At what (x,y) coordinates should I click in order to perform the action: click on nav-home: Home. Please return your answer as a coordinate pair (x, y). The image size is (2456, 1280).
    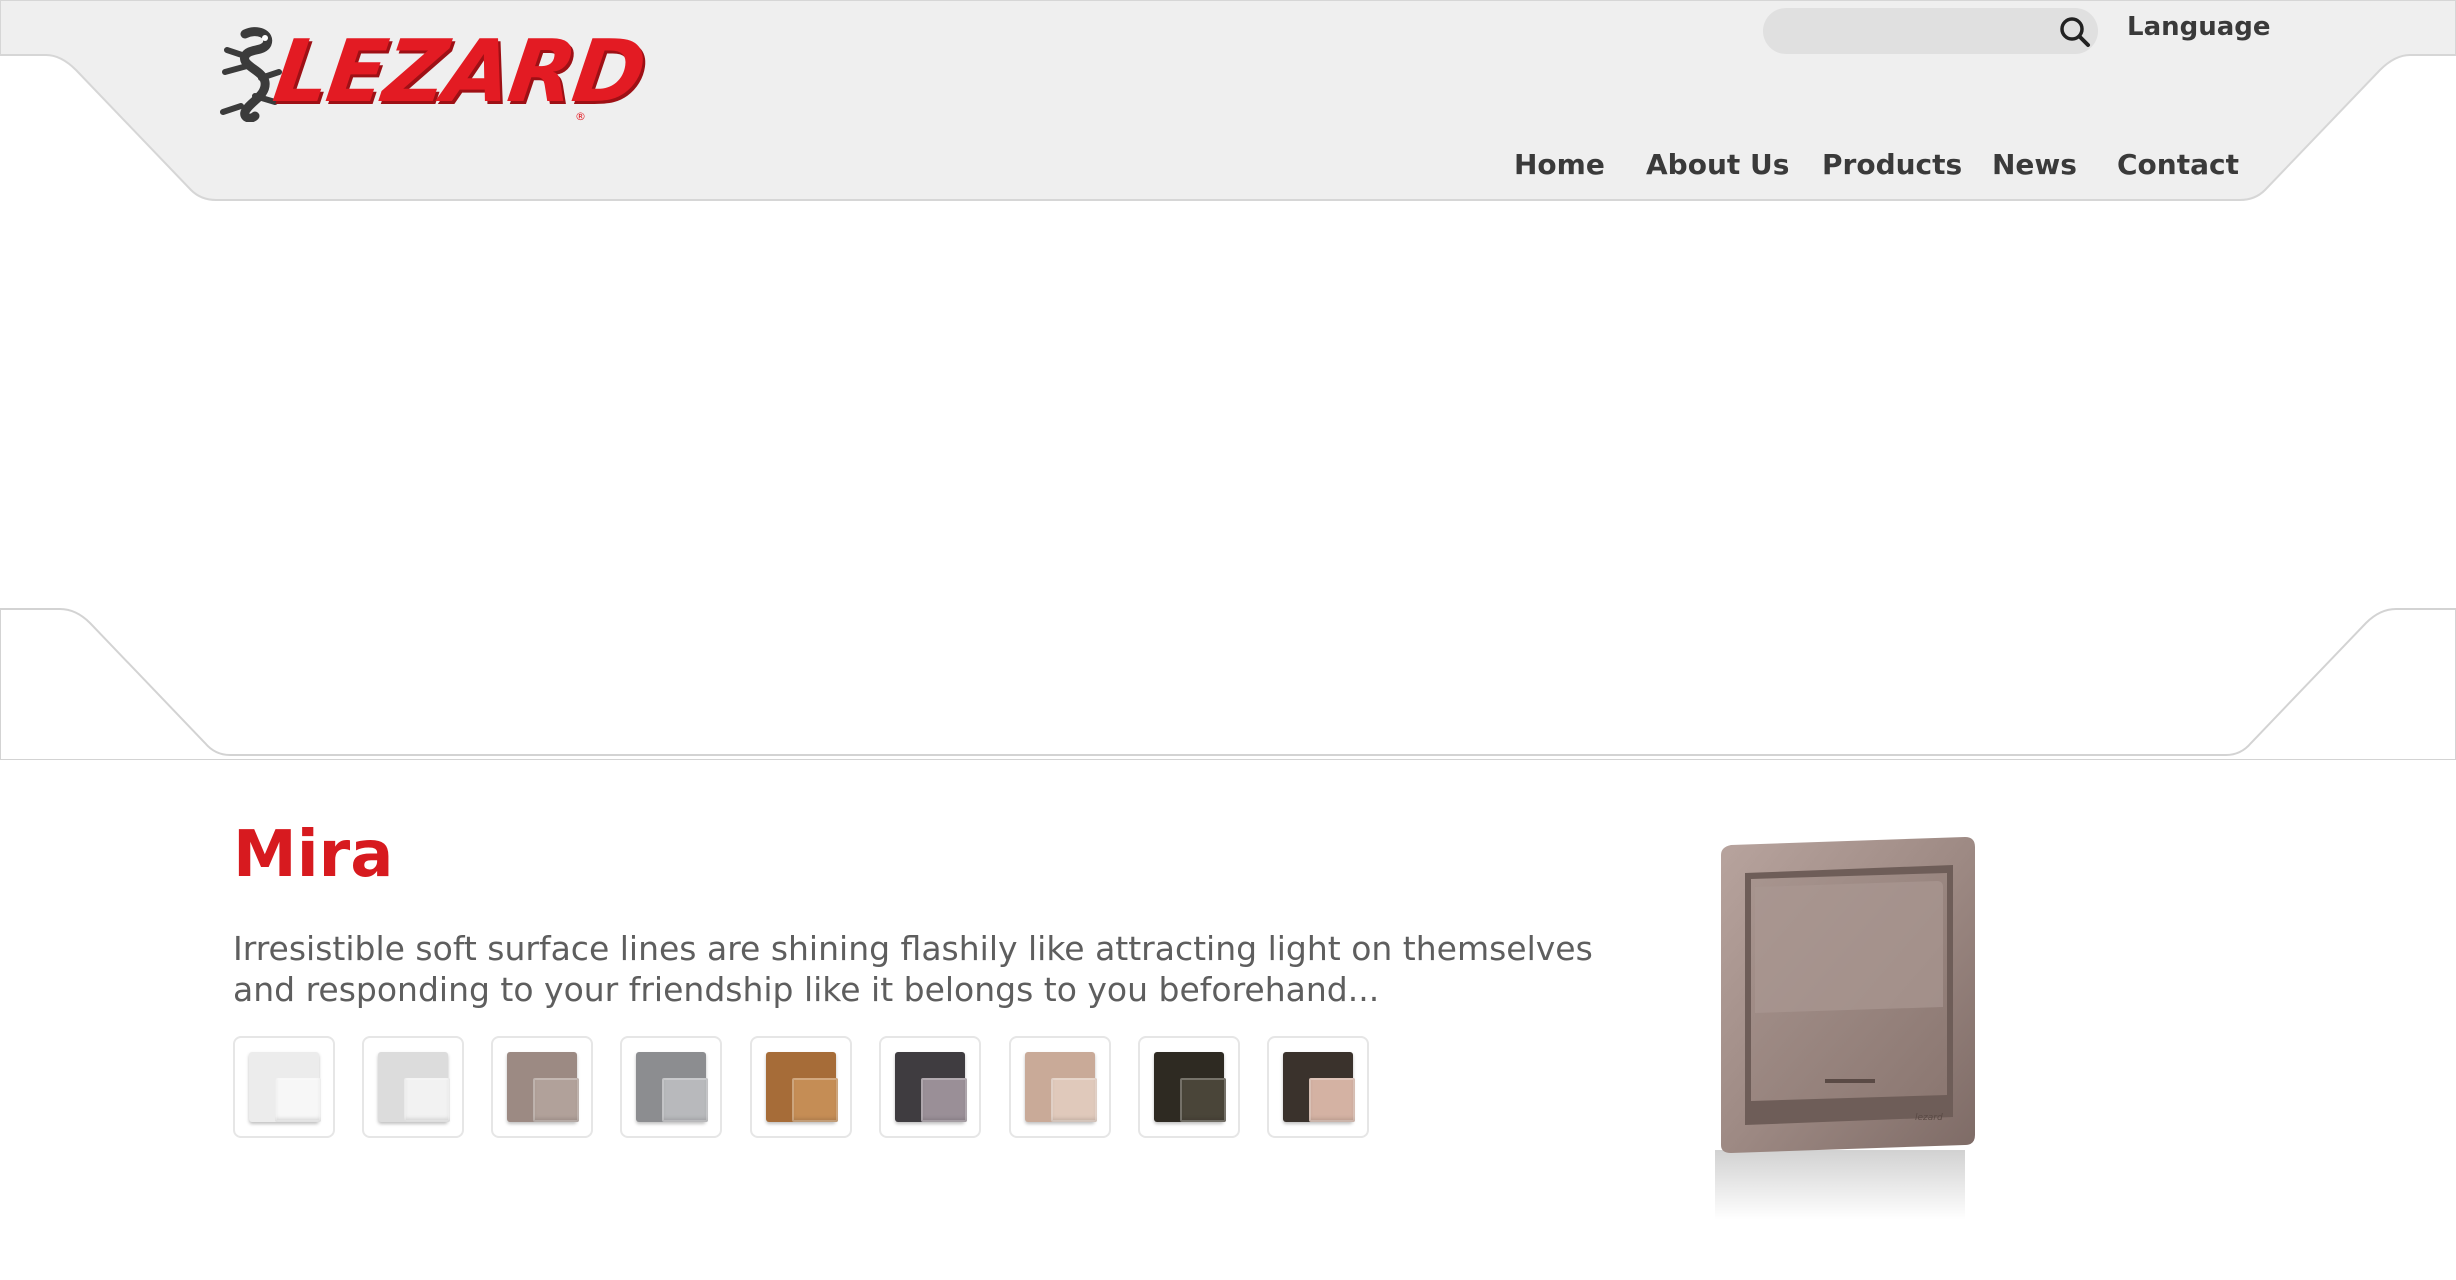
    Looking at the image, I should click on (1559, 164).